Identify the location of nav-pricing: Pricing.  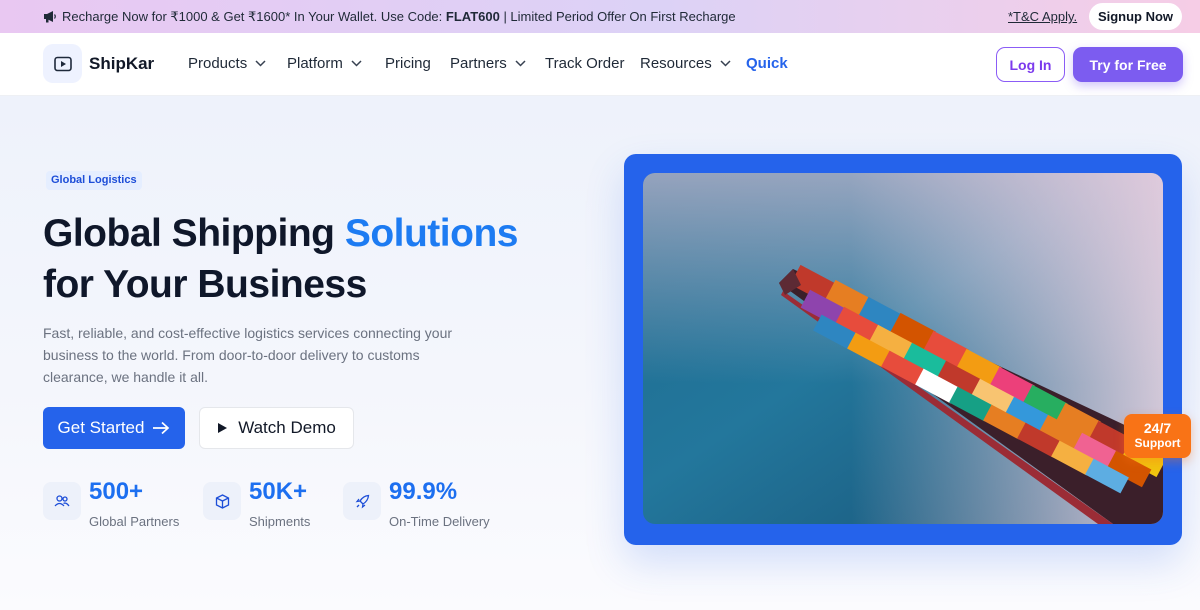
(408, 63).